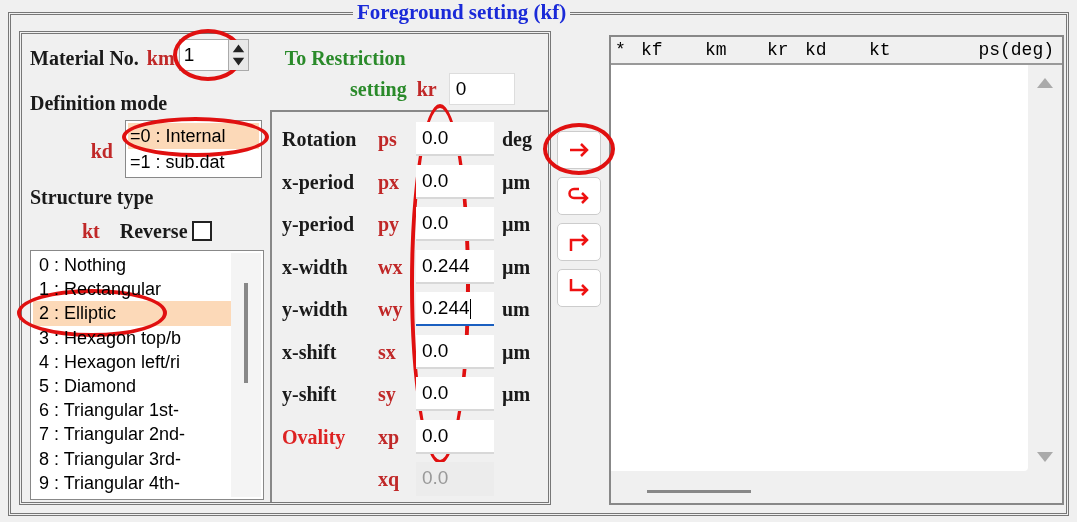  I want to click on column-header: kd, so click(837, 50).